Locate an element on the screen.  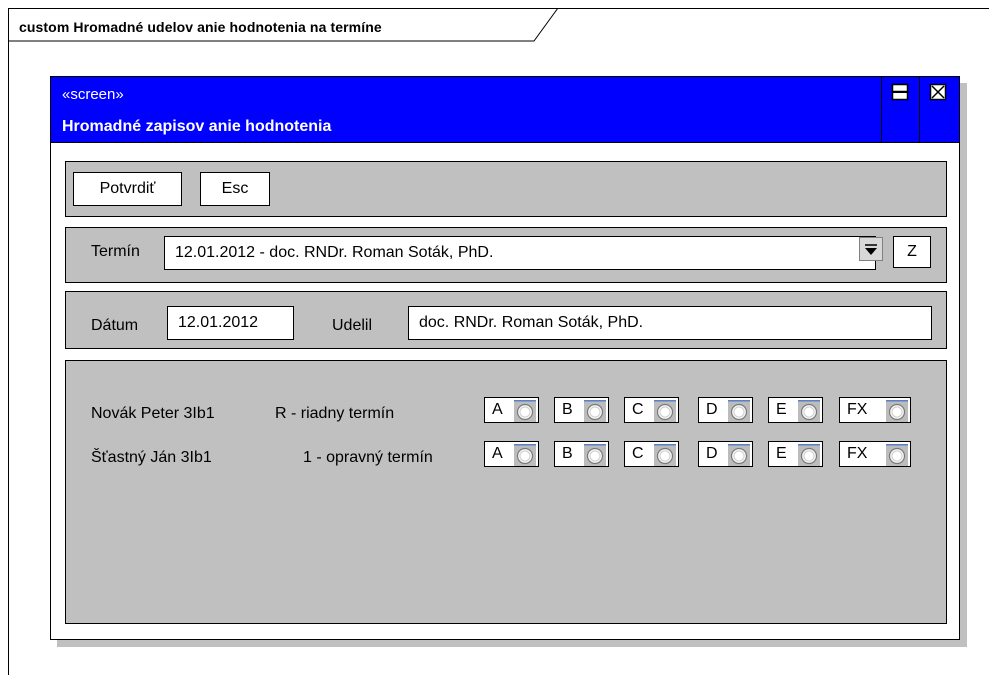
granted-label: Udelil is located at coordinates (352, 325).